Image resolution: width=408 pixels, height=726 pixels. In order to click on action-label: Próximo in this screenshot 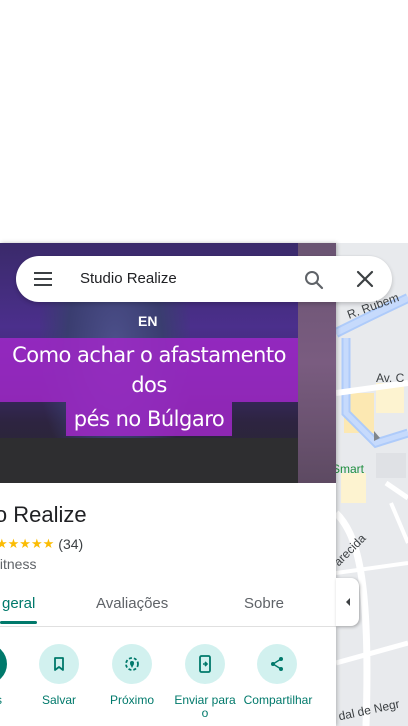, I will do `click(131, 700)`.